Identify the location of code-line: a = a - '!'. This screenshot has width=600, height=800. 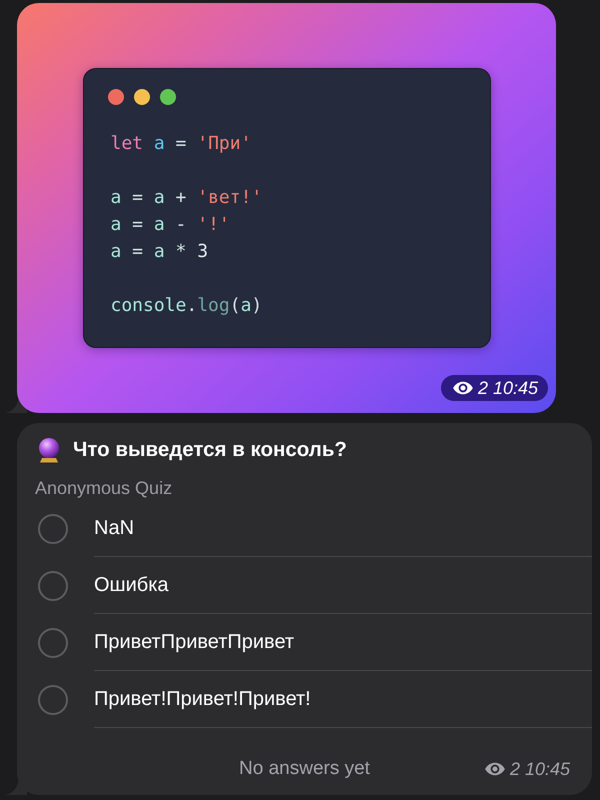
(170, 225).